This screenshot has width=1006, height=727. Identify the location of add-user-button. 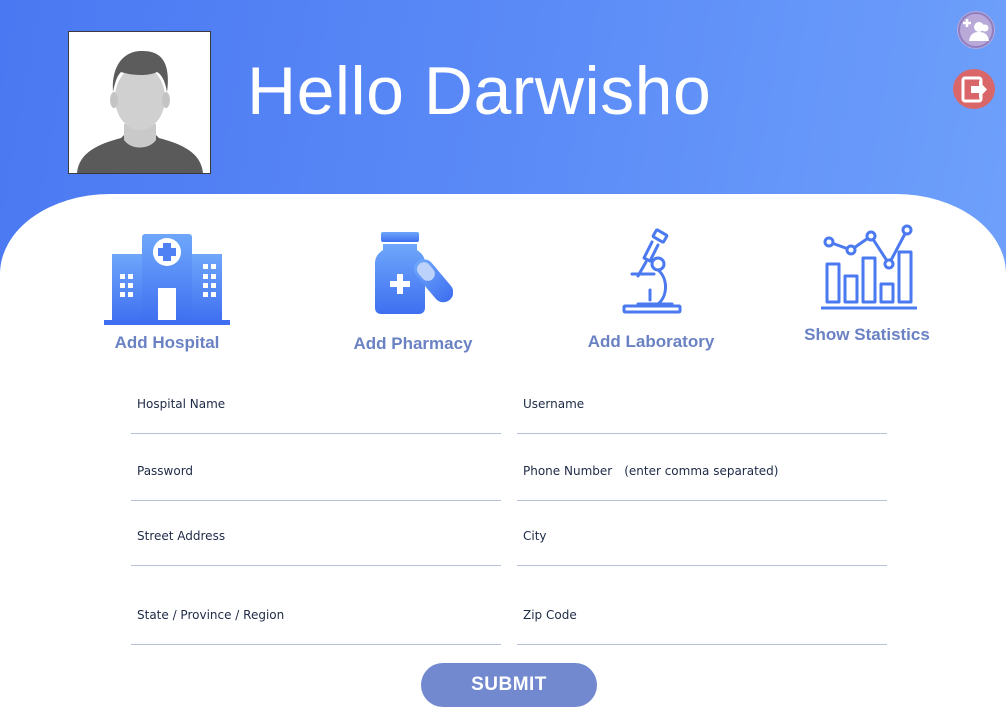
(976, 30).